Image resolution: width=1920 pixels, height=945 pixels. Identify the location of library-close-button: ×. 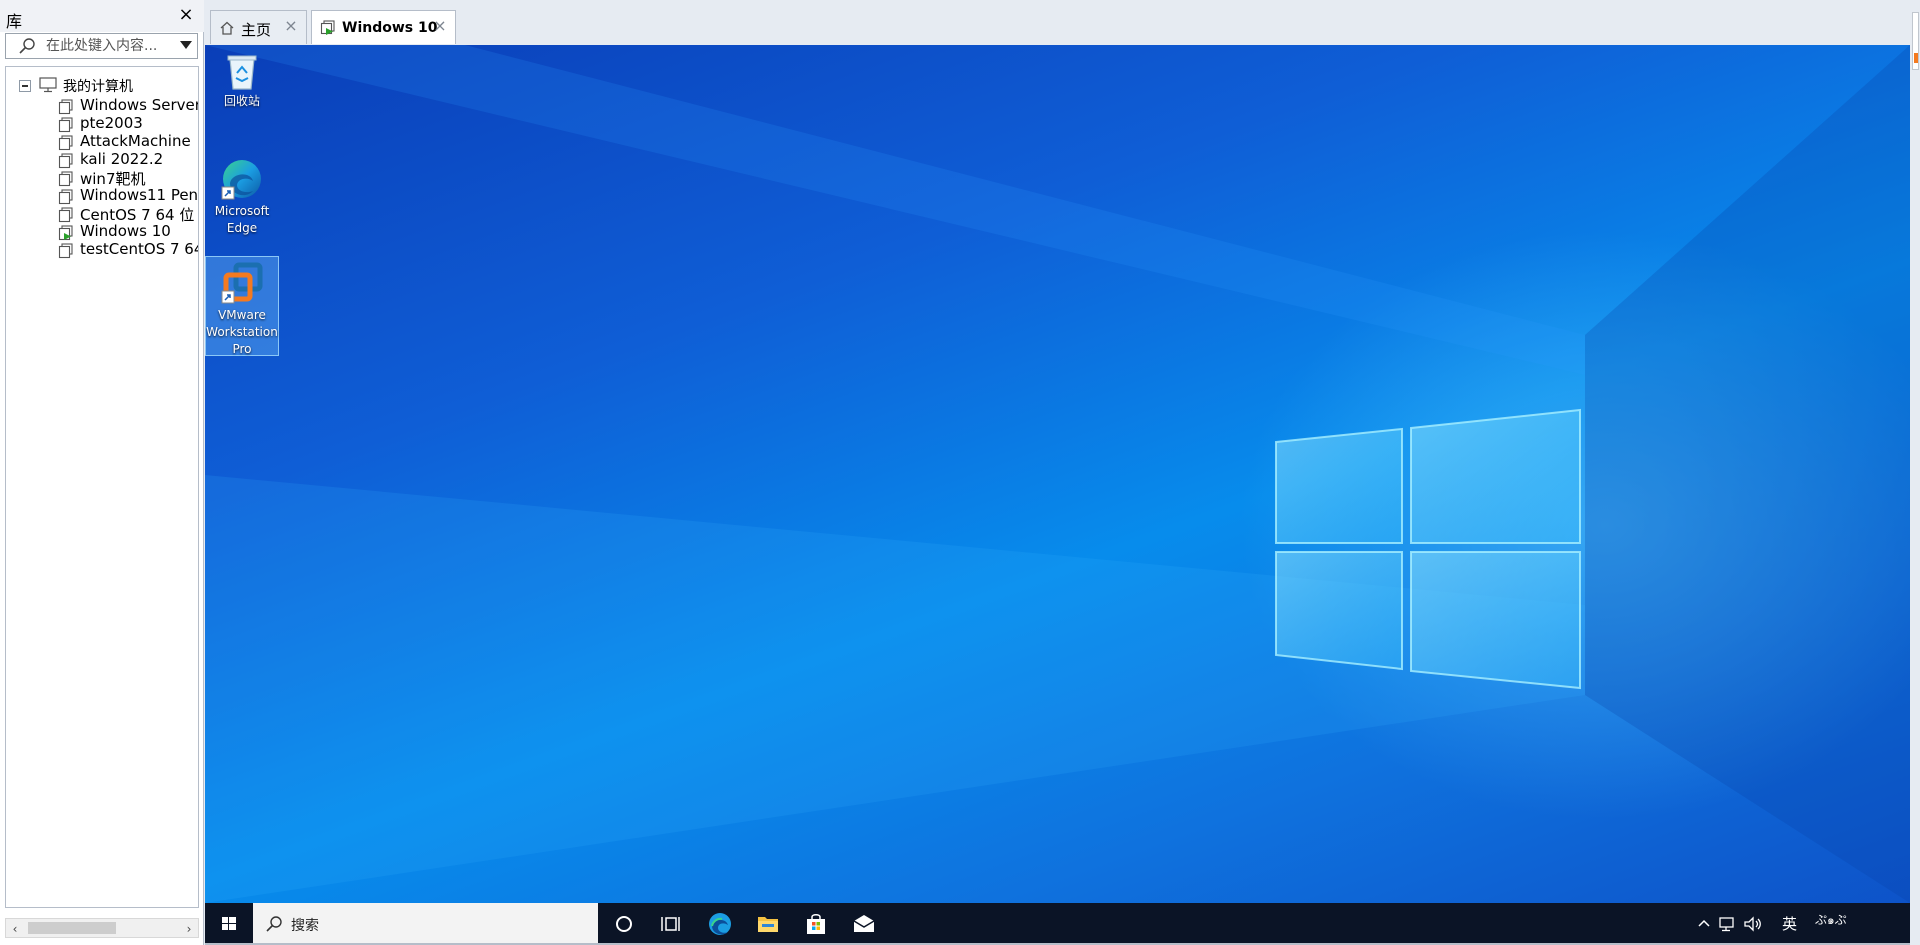
(186, 15).